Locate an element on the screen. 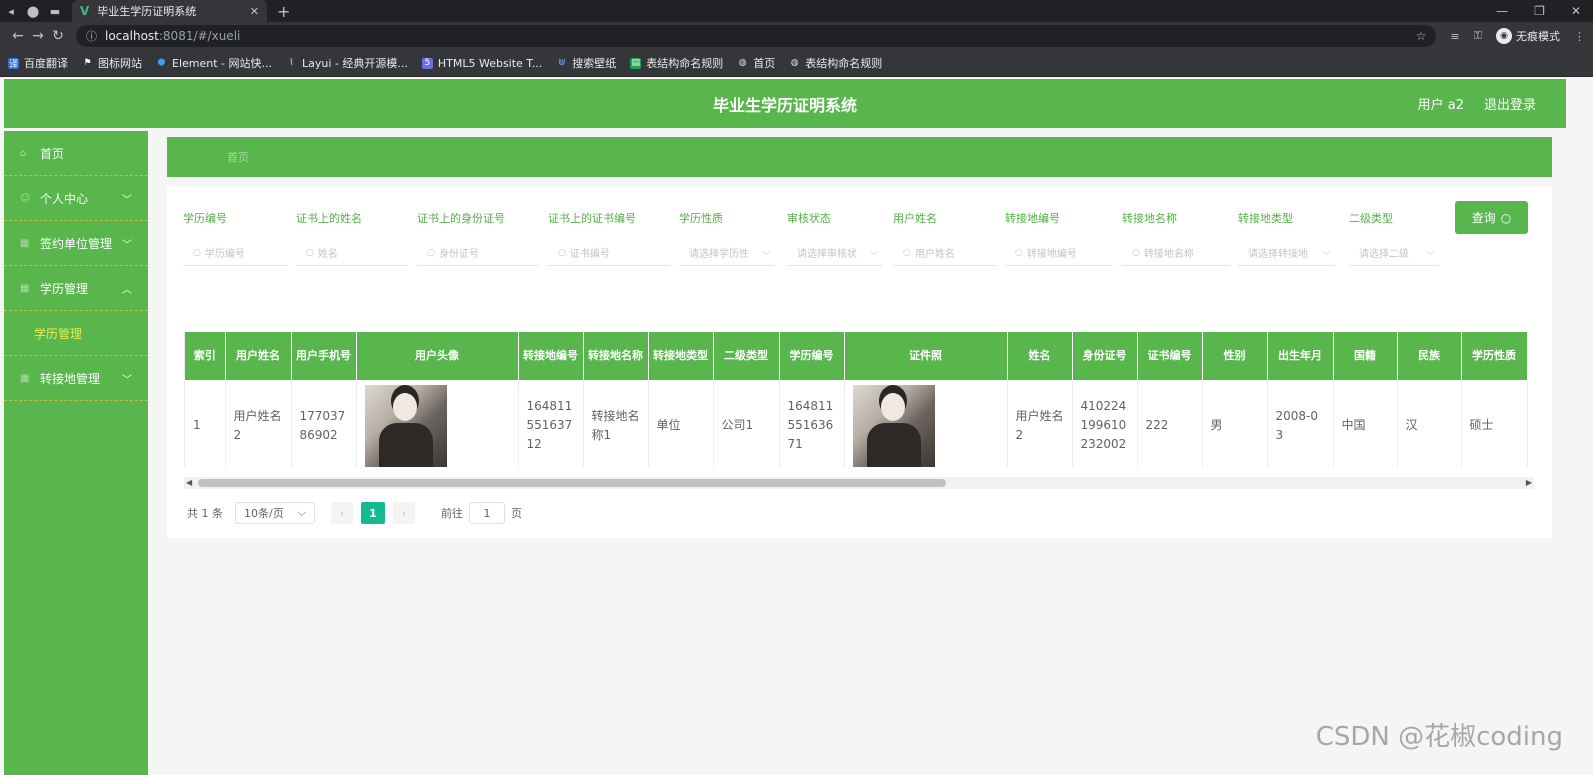  html5-icon: 5 is located at coordinates (427, 63).